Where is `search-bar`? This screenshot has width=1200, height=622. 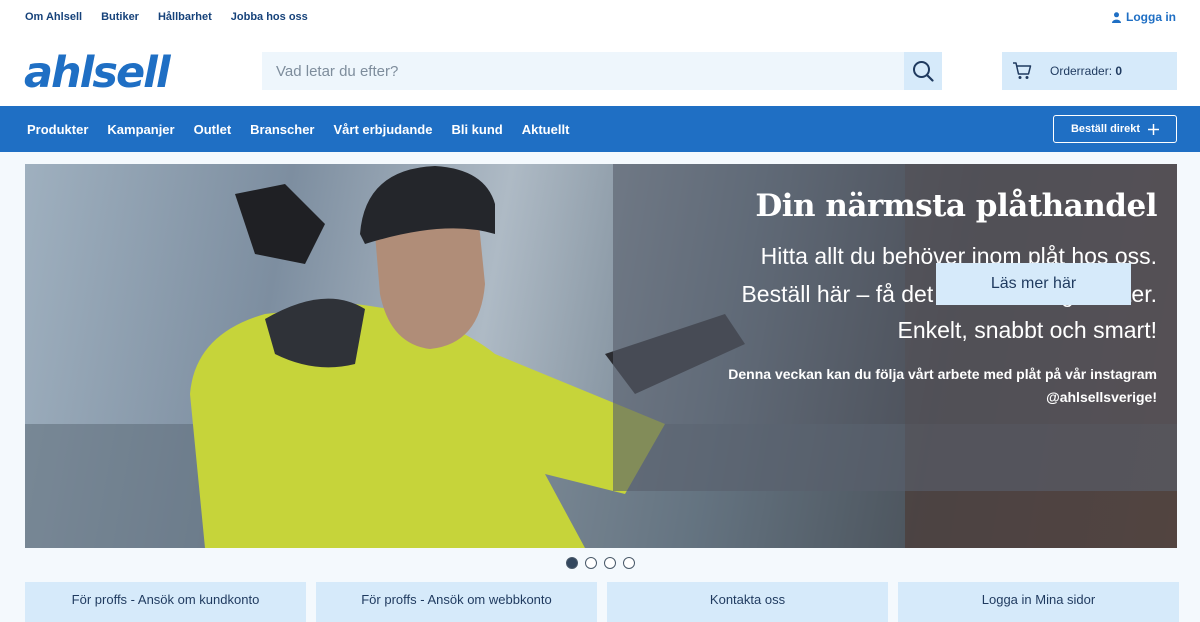
search-bar is located at coordinates (602, 71).